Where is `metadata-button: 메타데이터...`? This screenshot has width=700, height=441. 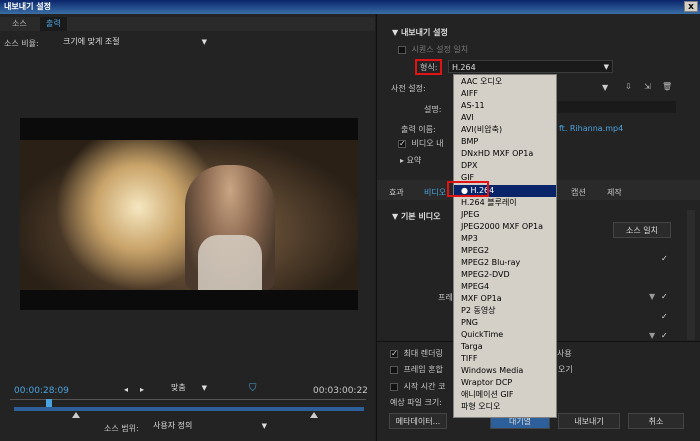 metadata-button: 메타데이터... is located at coordinates (418, 421).